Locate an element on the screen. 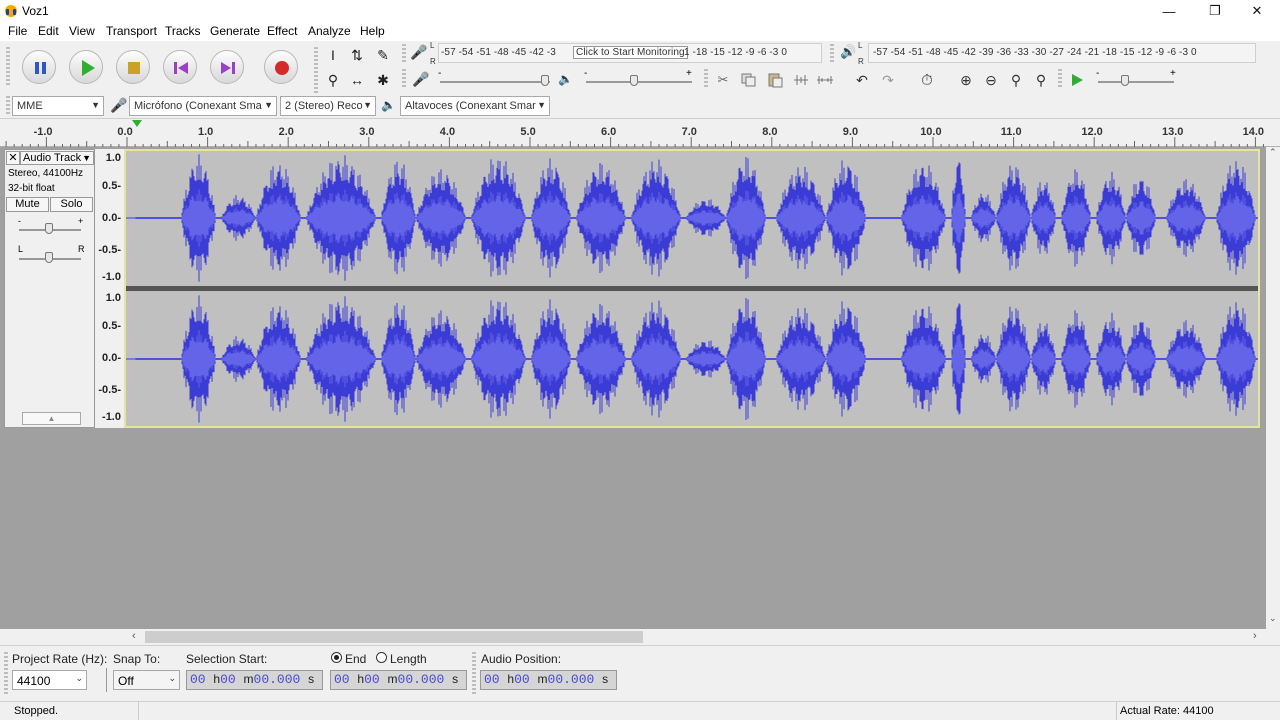 This screenshot has width=1280, height=720. skip-start-icon is located at coordinates (181, 68).